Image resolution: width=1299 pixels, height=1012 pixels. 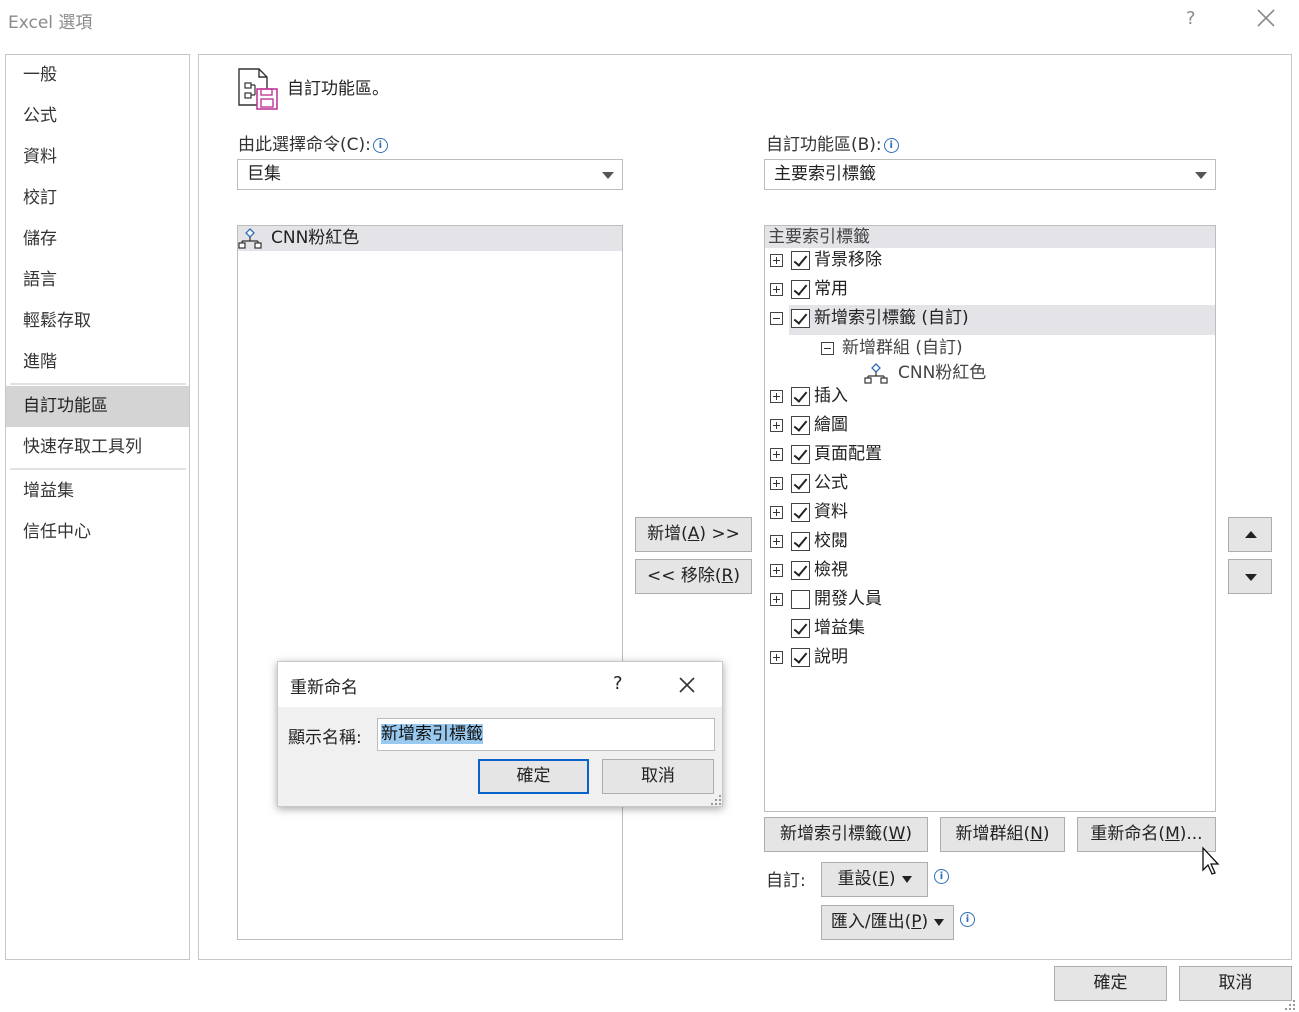 I want to click on tree-row-label: 插入, so click(x=831, y=396).